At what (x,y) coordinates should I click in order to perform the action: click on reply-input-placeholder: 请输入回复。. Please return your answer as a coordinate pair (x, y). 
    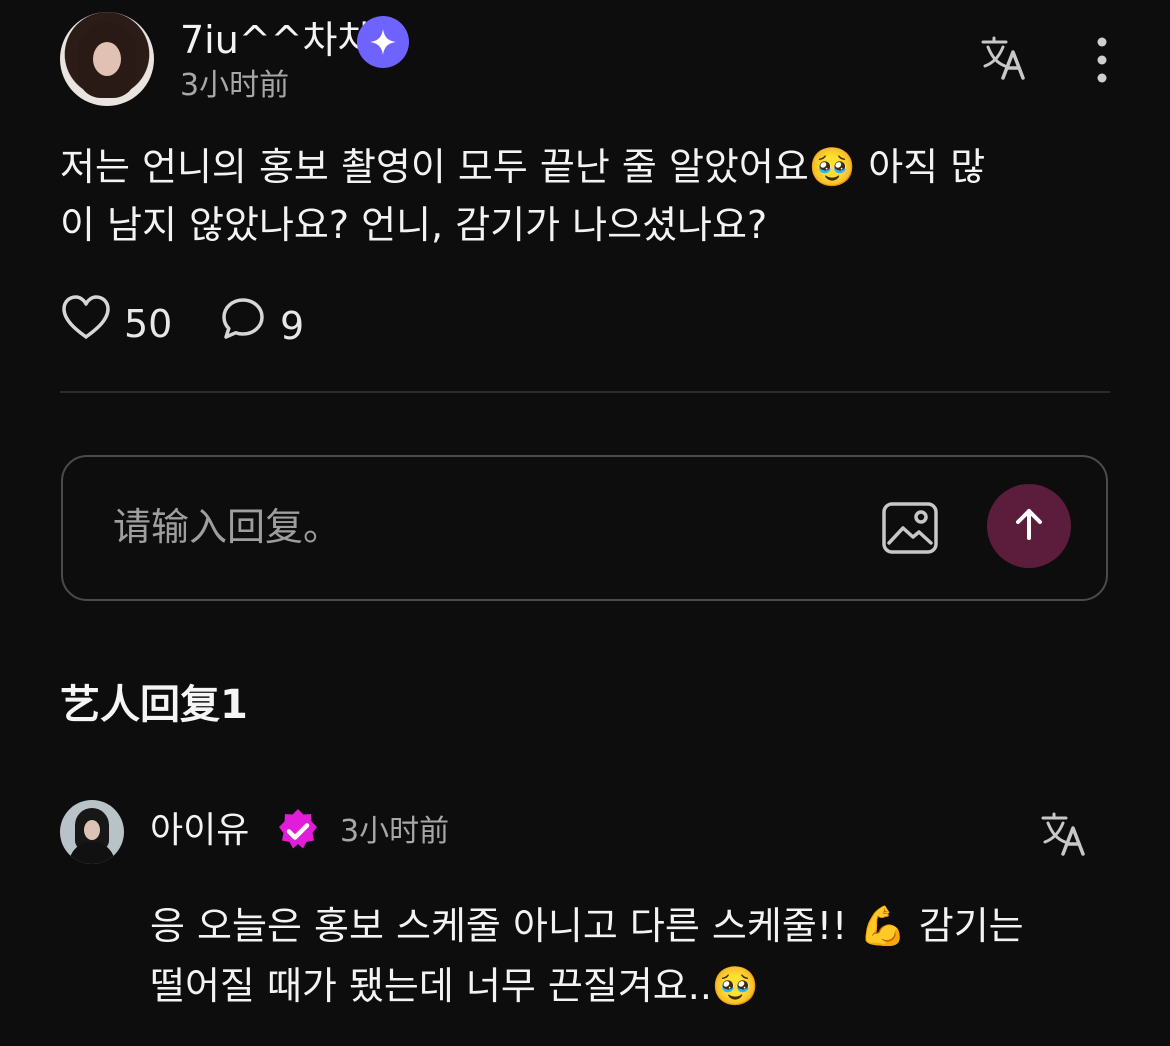
    Looking at the image, I should click on (227, 527).